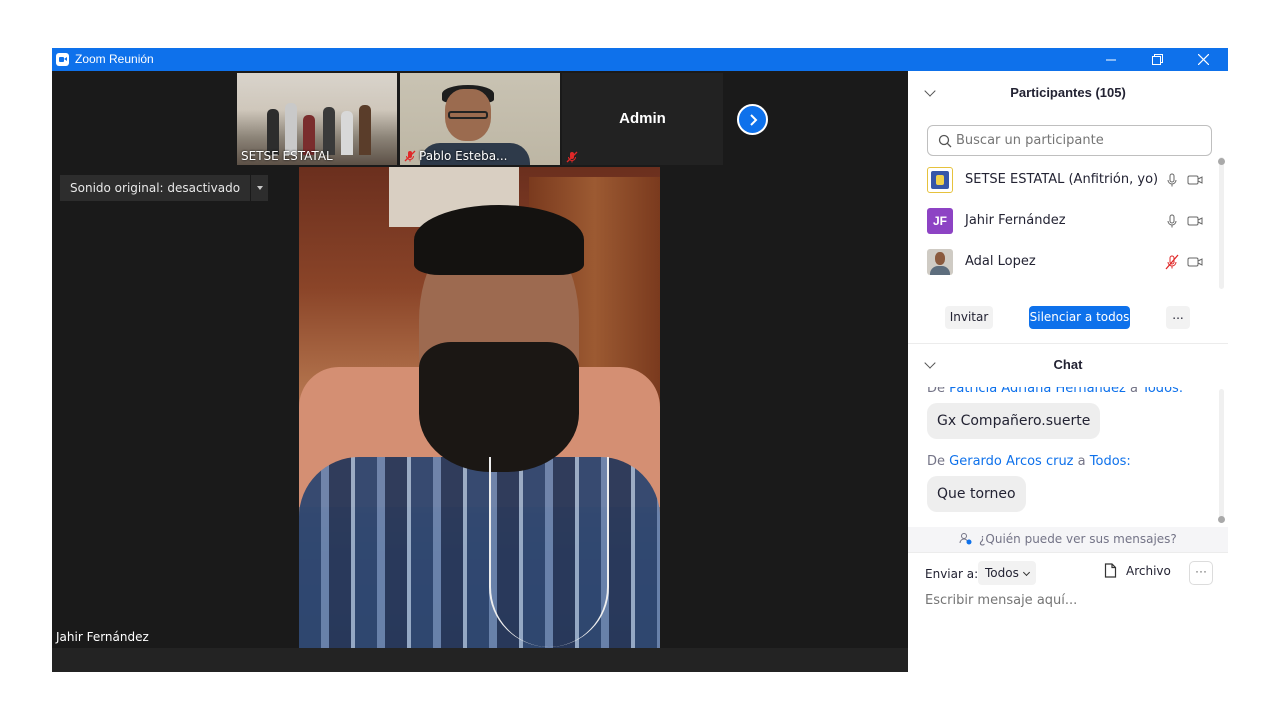 This screenshot has height=720, width=1280. I want to click on invite-button: Invitar, so click(969, 317).